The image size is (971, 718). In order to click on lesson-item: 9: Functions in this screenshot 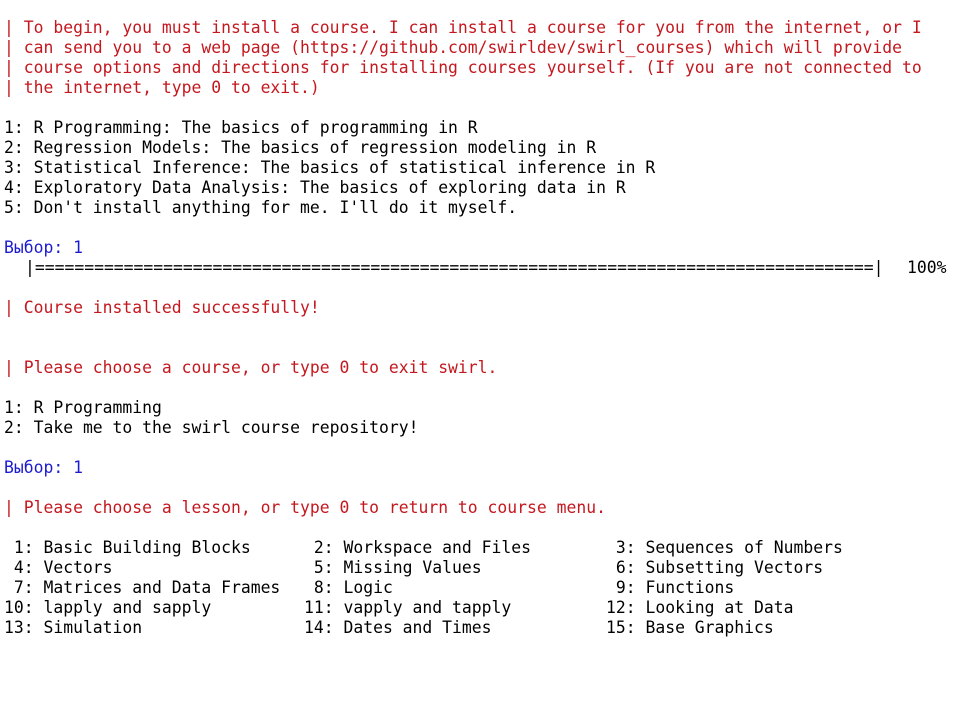, I will do `click(670, 587)`.